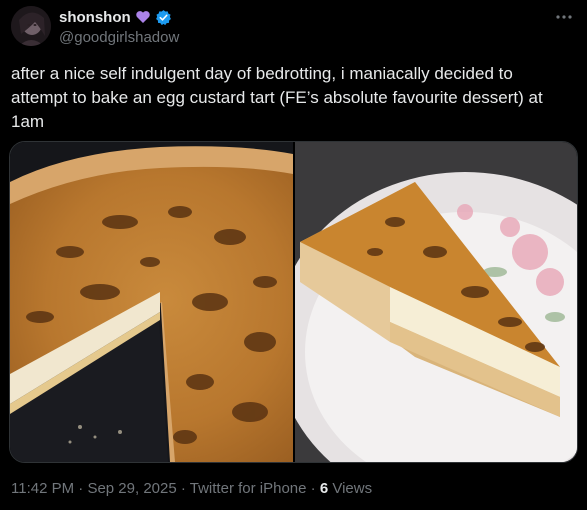  I want to click on views-count: 6, so click(324, 488).